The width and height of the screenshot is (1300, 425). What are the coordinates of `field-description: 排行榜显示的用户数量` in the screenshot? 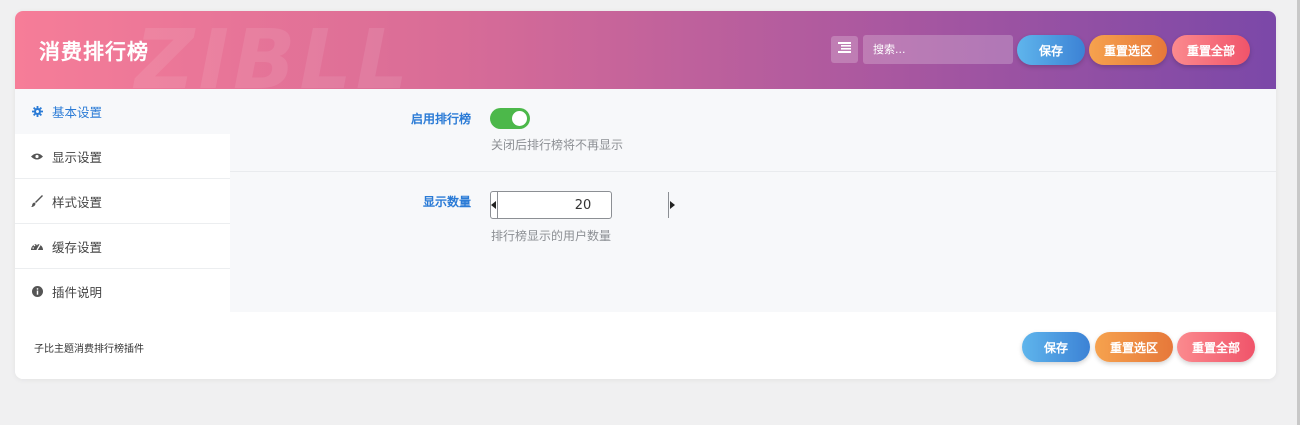 It's located at (551, 236).